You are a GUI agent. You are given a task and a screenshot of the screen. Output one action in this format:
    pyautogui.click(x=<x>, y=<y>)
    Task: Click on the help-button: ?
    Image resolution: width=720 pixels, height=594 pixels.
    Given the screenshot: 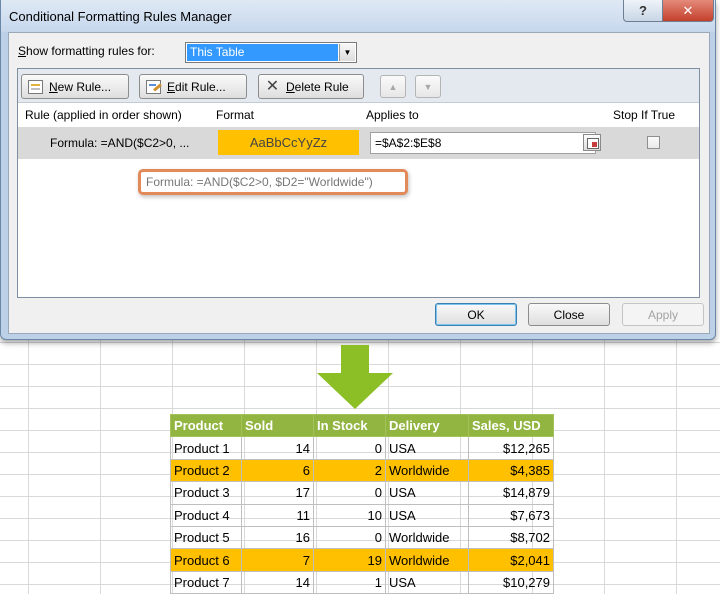 What is the action you would take?
    pyautogui.click(x=643, y=11)
    